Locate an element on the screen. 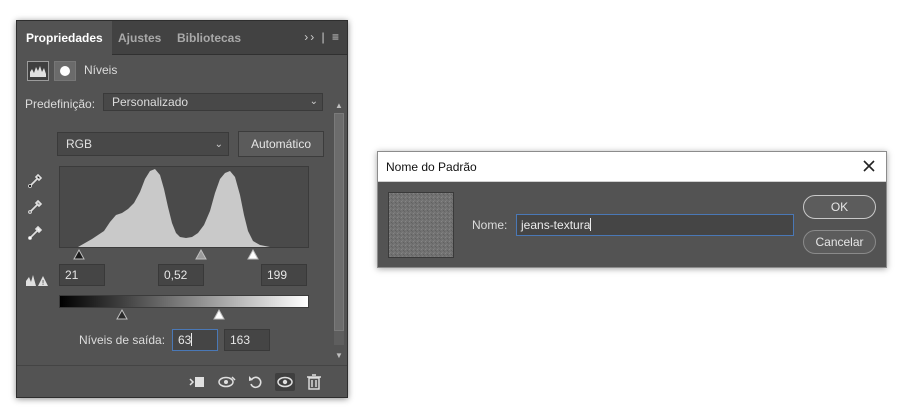 The height and width of the screenshot is (418, 904). input-black-level-field: 21 is located at coordinates (82, 275).